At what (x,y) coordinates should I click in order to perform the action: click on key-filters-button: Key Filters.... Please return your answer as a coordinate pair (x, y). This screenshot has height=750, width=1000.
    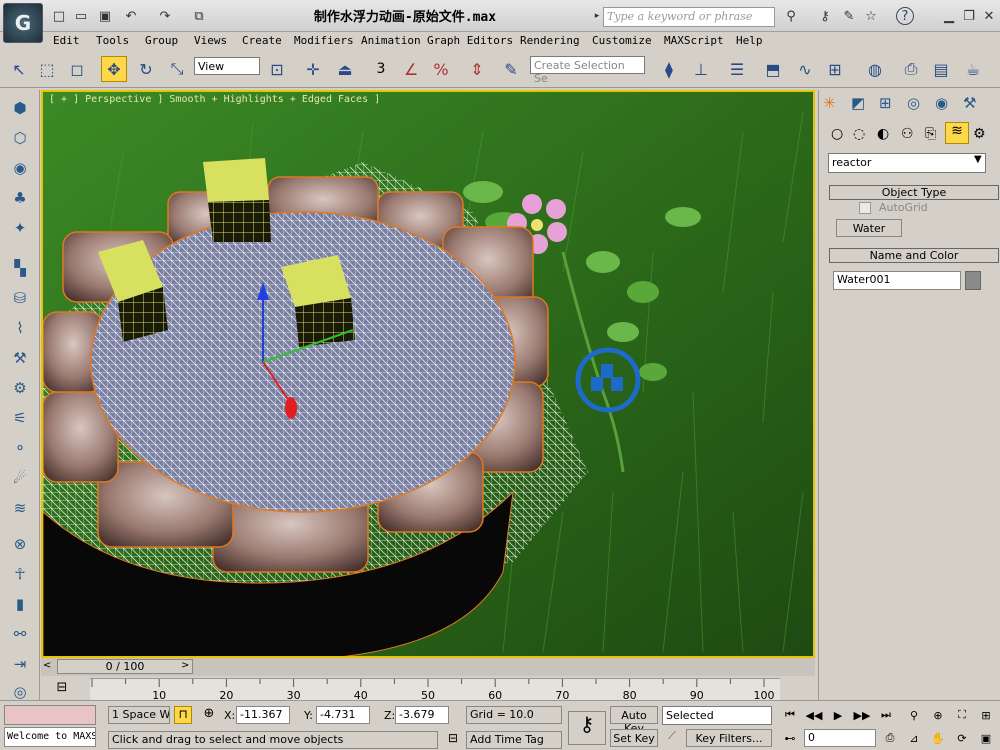
    Looking at the image, I should click on (729, 738).